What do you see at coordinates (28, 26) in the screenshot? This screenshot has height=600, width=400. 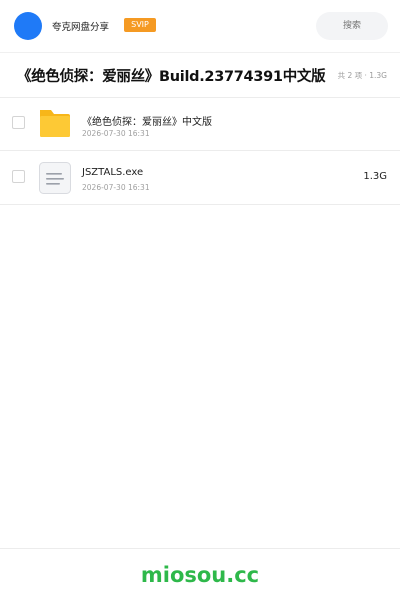 I see `avatar` at bounding box center [28, 26].